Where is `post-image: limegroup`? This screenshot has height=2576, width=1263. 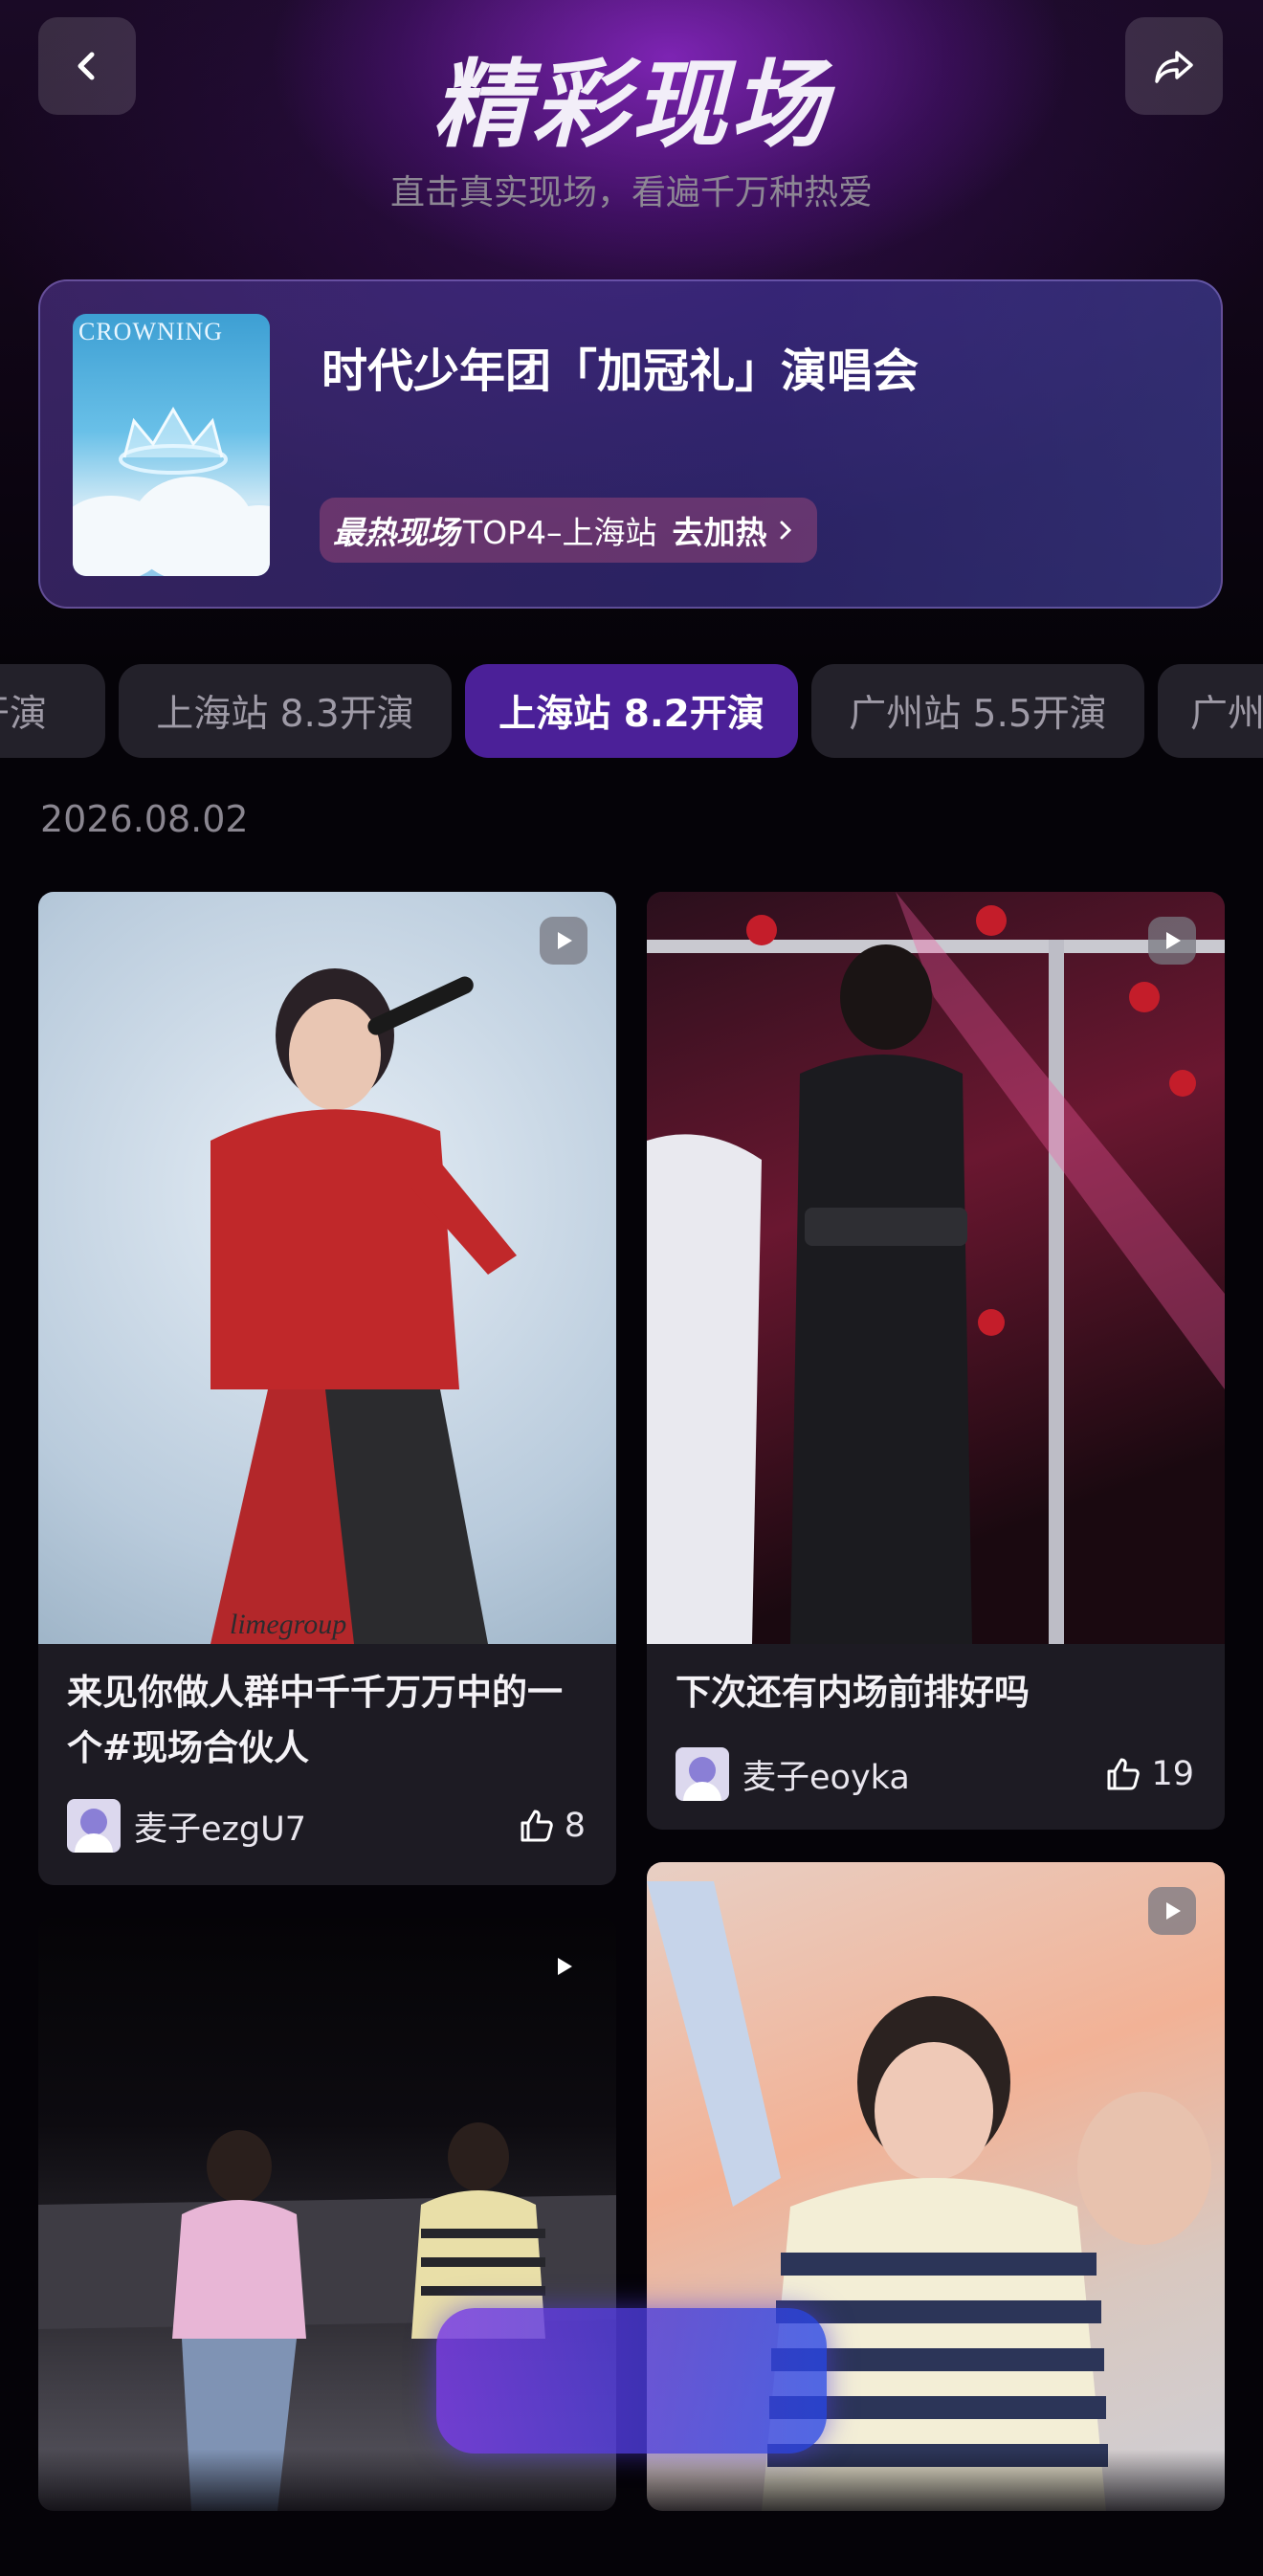
post-image: limegroup is located at coordinates (327, 1268).